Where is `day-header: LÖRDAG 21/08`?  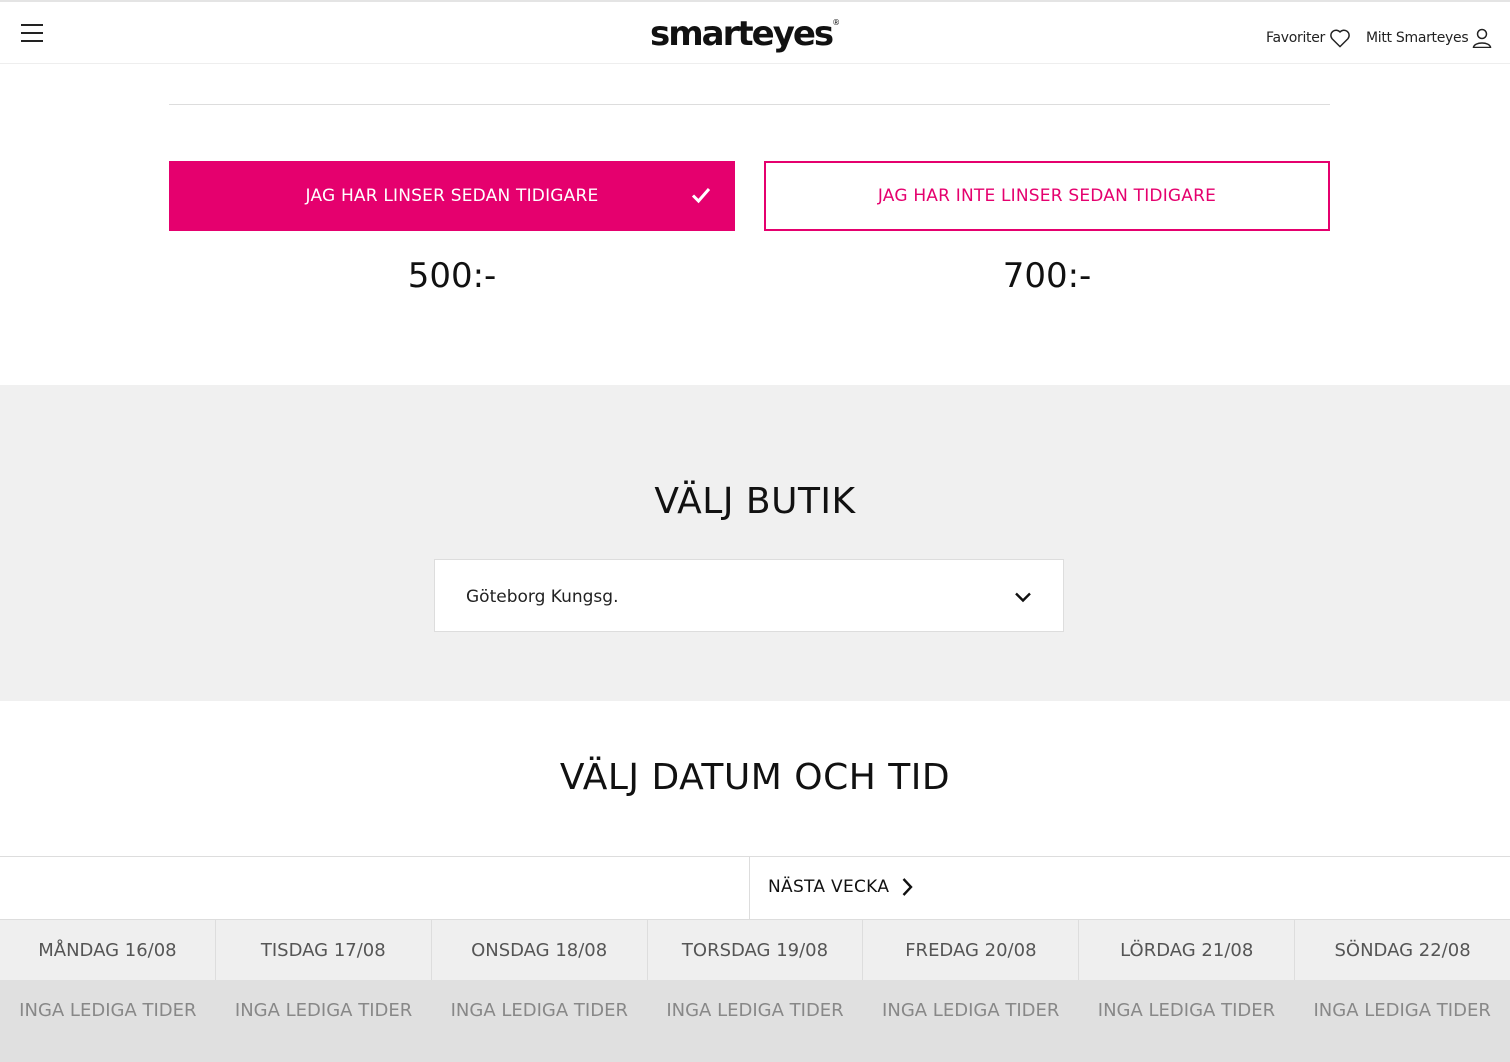 day-header: LÖRDAG 21/08 is located at coordinates (1187, 950).